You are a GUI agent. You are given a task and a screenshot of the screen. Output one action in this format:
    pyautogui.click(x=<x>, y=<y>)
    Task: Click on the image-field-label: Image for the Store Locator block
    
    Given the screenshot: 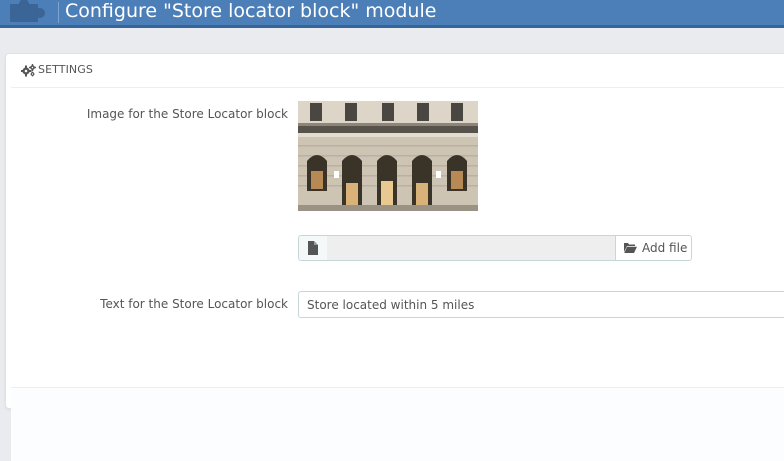 What is the action you would take?
    pyautogui.click(x=187, y=114)
    